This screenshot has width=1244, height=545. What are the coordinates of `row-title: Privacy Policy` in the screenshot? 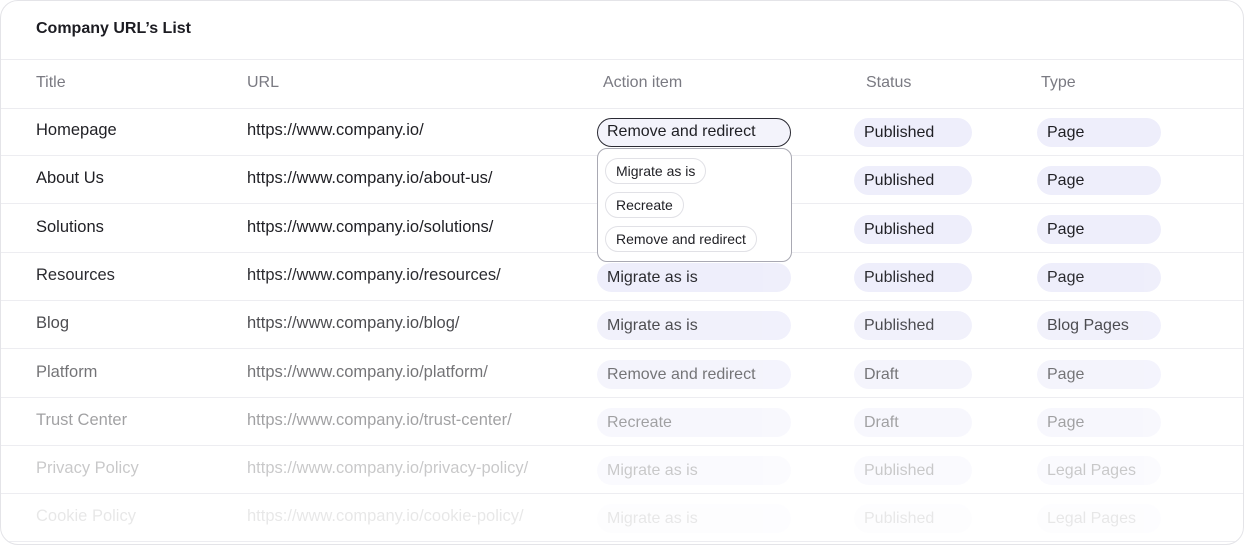 It's located at (87, 468).